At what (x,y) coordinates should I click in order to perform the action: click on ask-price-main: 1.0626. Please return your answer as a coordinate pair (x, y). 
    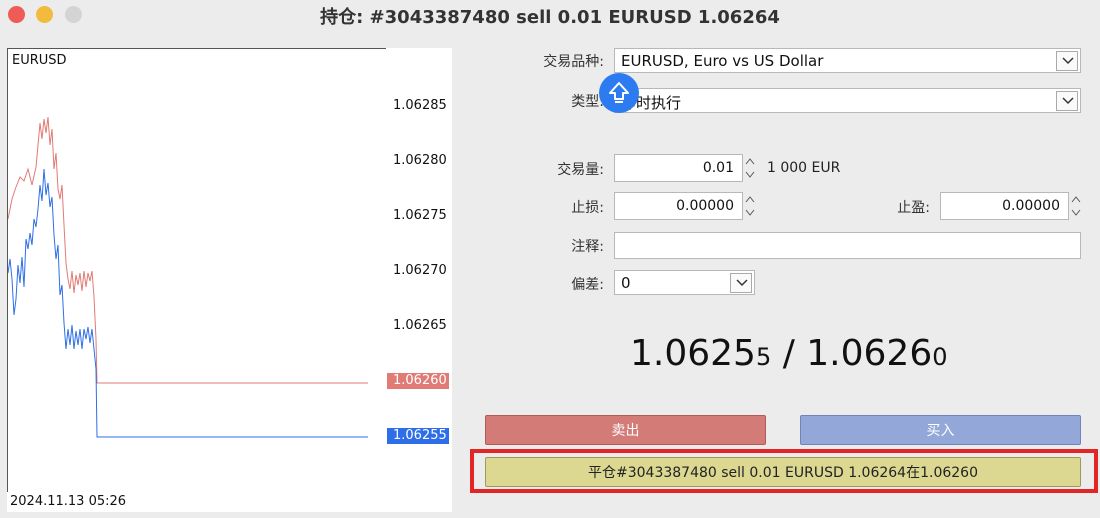
    Looking at the image, I should click on (869, 353).